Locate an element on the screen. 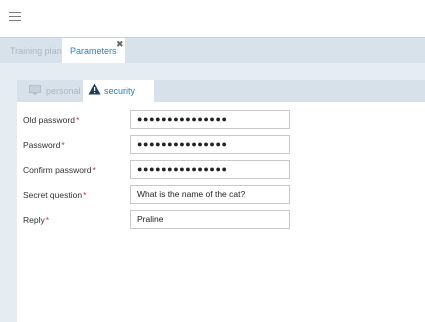  main-tab-bar: Training plan Parameters is located at coordinates (212, 50).